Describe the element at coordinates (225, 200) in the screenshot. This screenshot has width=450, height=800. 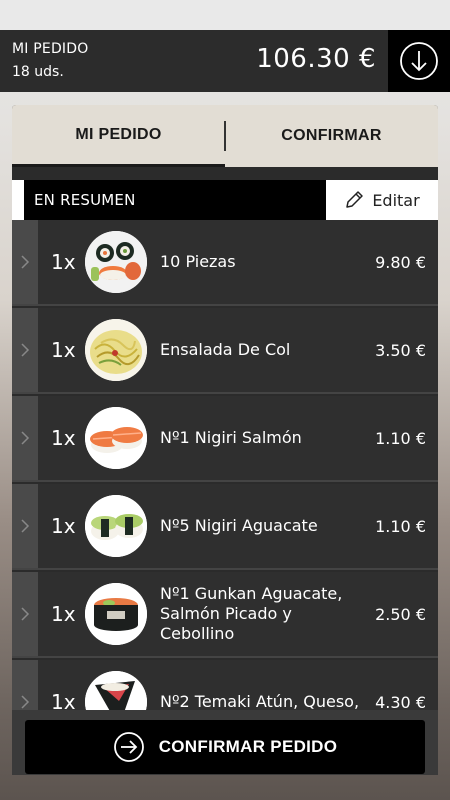
I see `summary-bar: EN RESUMEN Editar` at that location.